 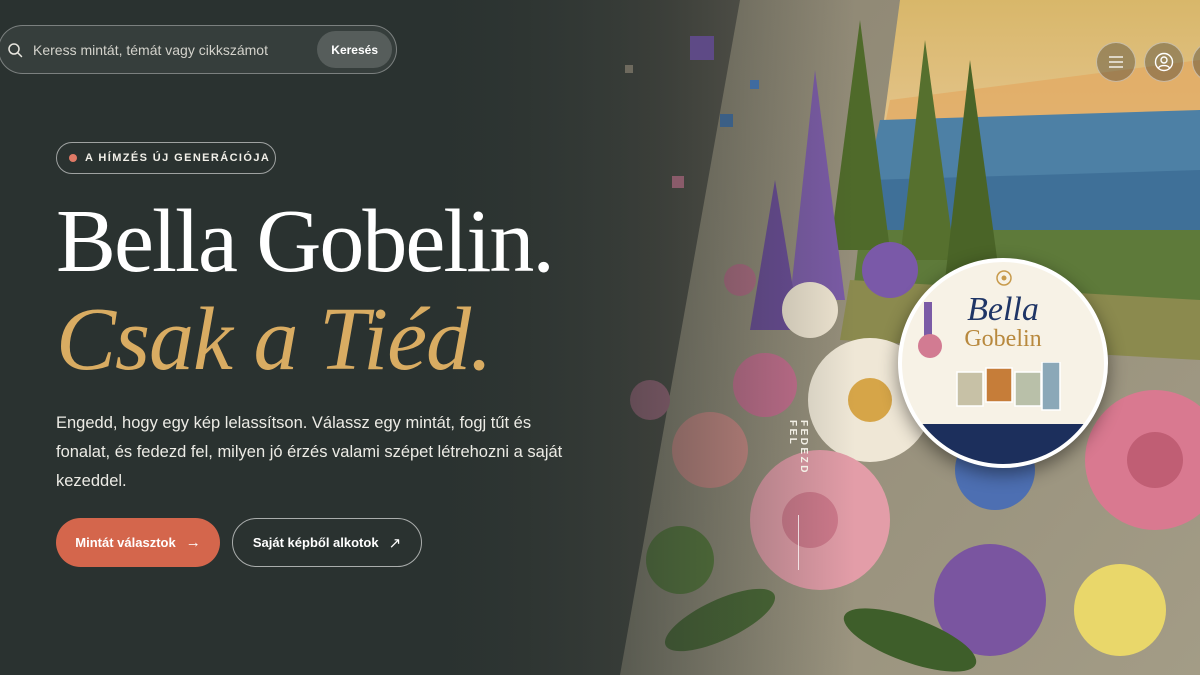 I want to click on choose-pattern-button: Mintát választok →, so click(x=138, y=542).